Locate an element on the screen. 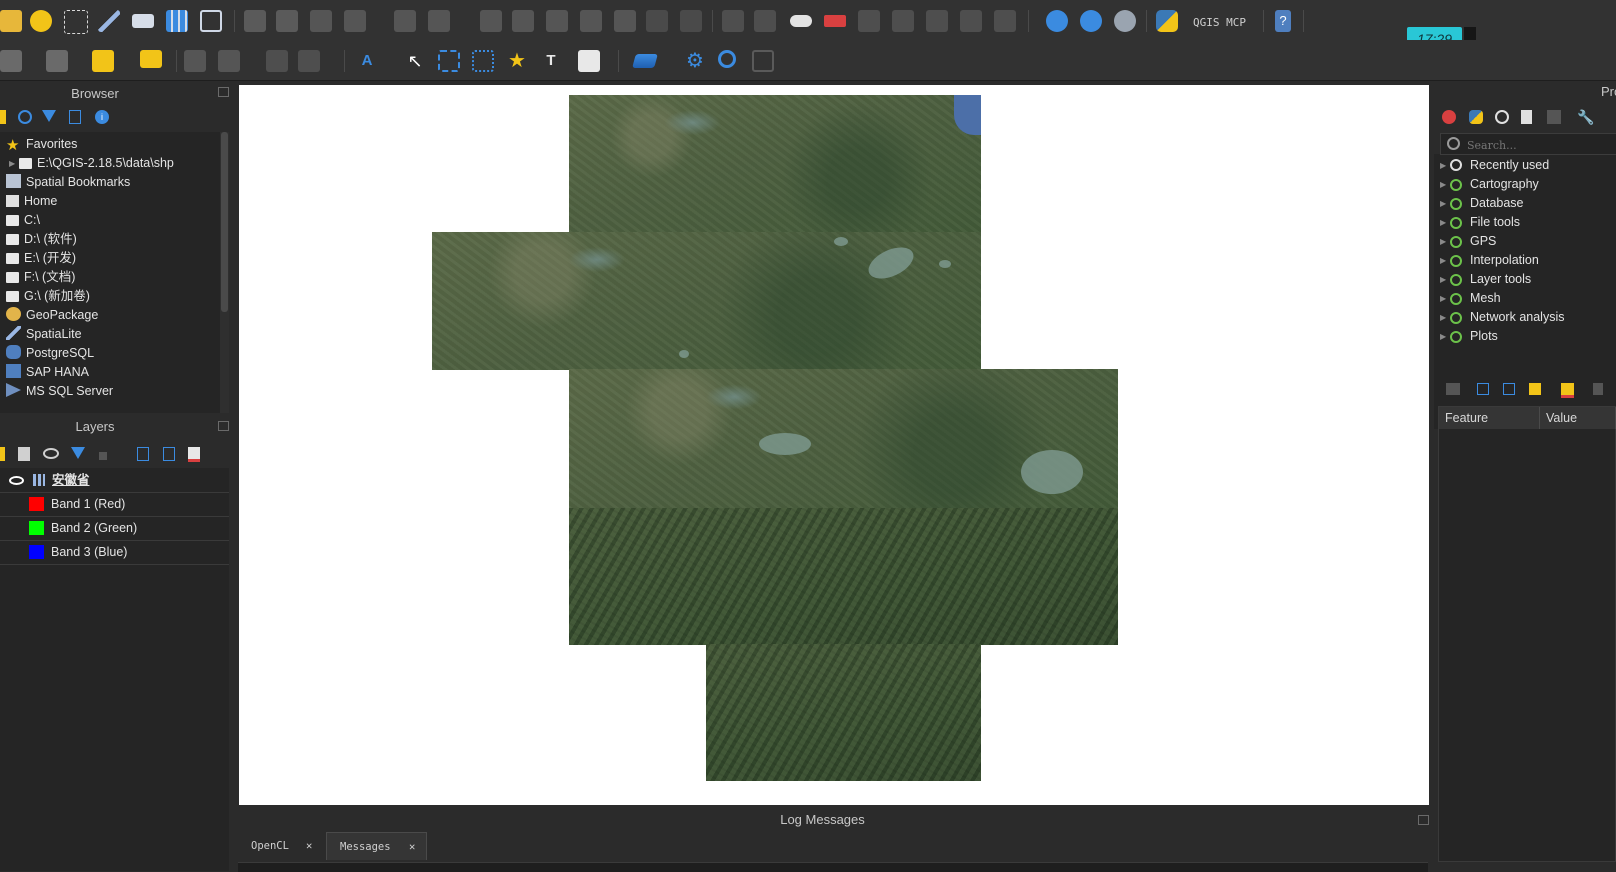 The width and height of the screenshot is (1616, 872). deselect-icon is located at coordinates (103, 61).